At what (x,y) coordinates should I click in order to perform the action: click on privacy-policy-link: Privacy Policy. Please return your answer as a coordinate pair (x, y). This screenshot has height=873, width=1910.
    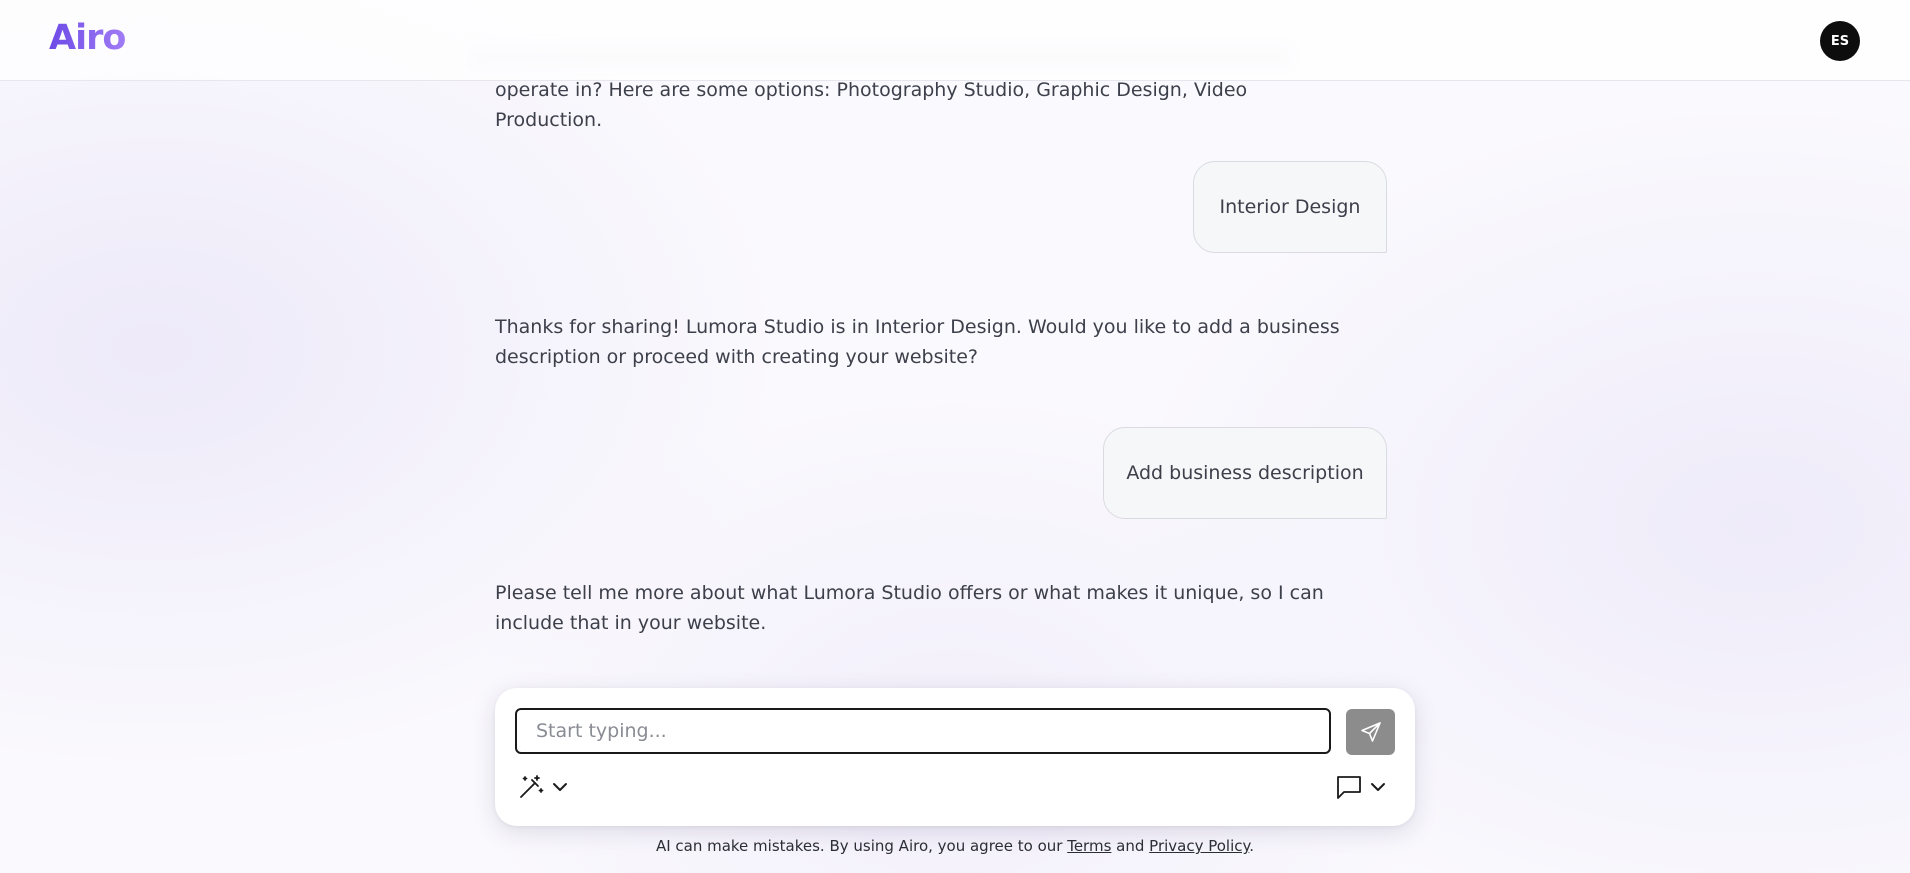
    Looking at the image, I should click on (1199, 846).